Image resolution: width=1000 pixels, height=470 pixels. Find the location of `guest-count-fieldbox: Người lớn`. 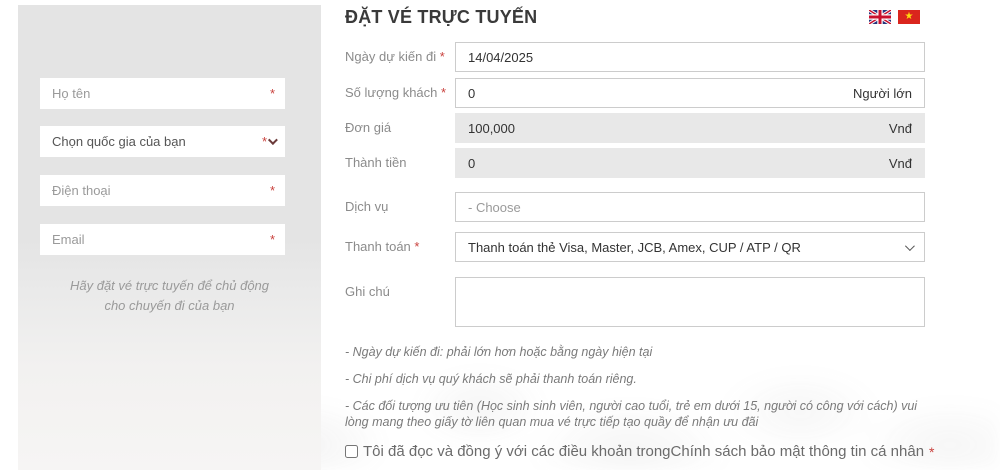

guest-count-fieldbox: Người lớn is located at coordinates (690, 93).